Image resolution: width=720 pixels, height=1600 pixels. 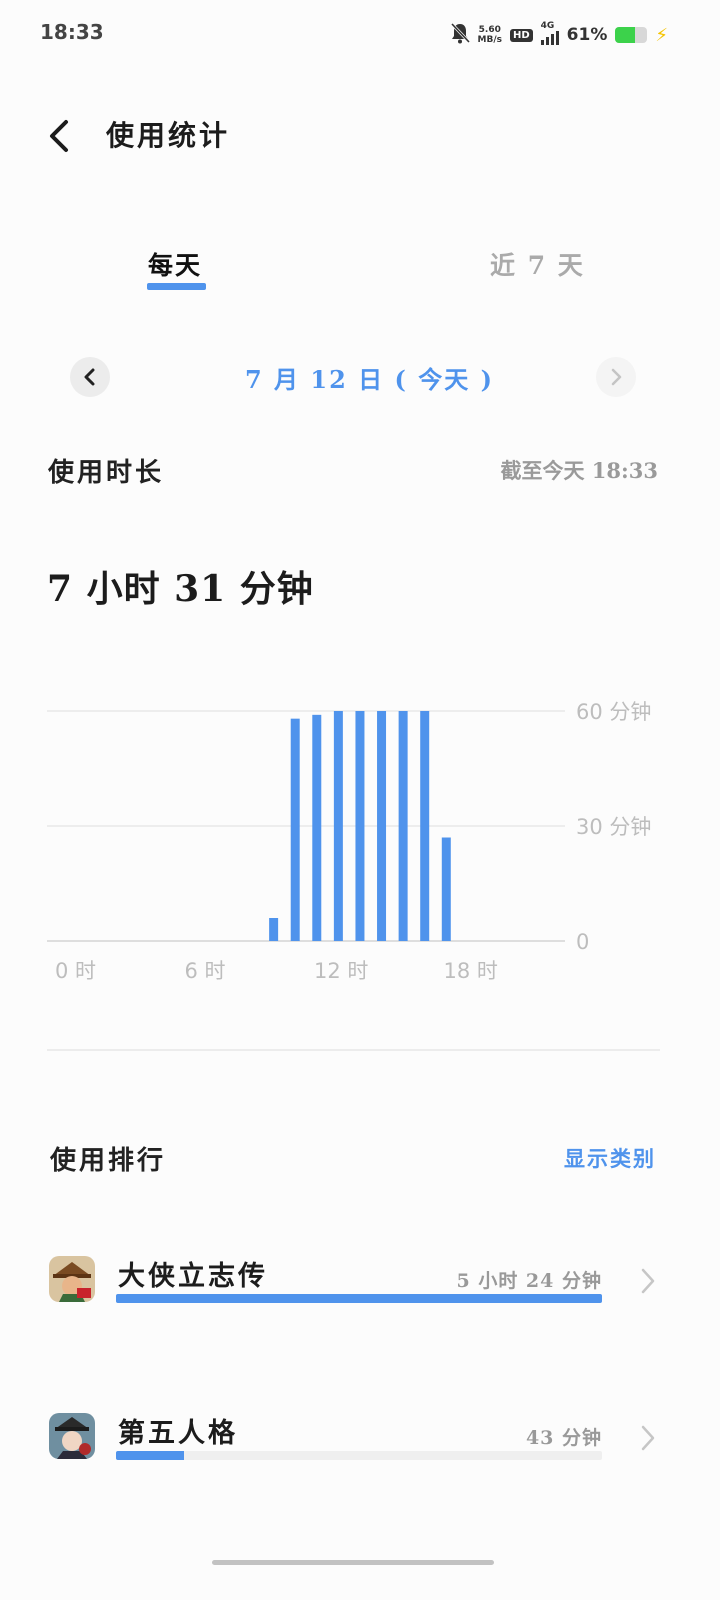 I want to click on back-button, so click(x=61, y=136).